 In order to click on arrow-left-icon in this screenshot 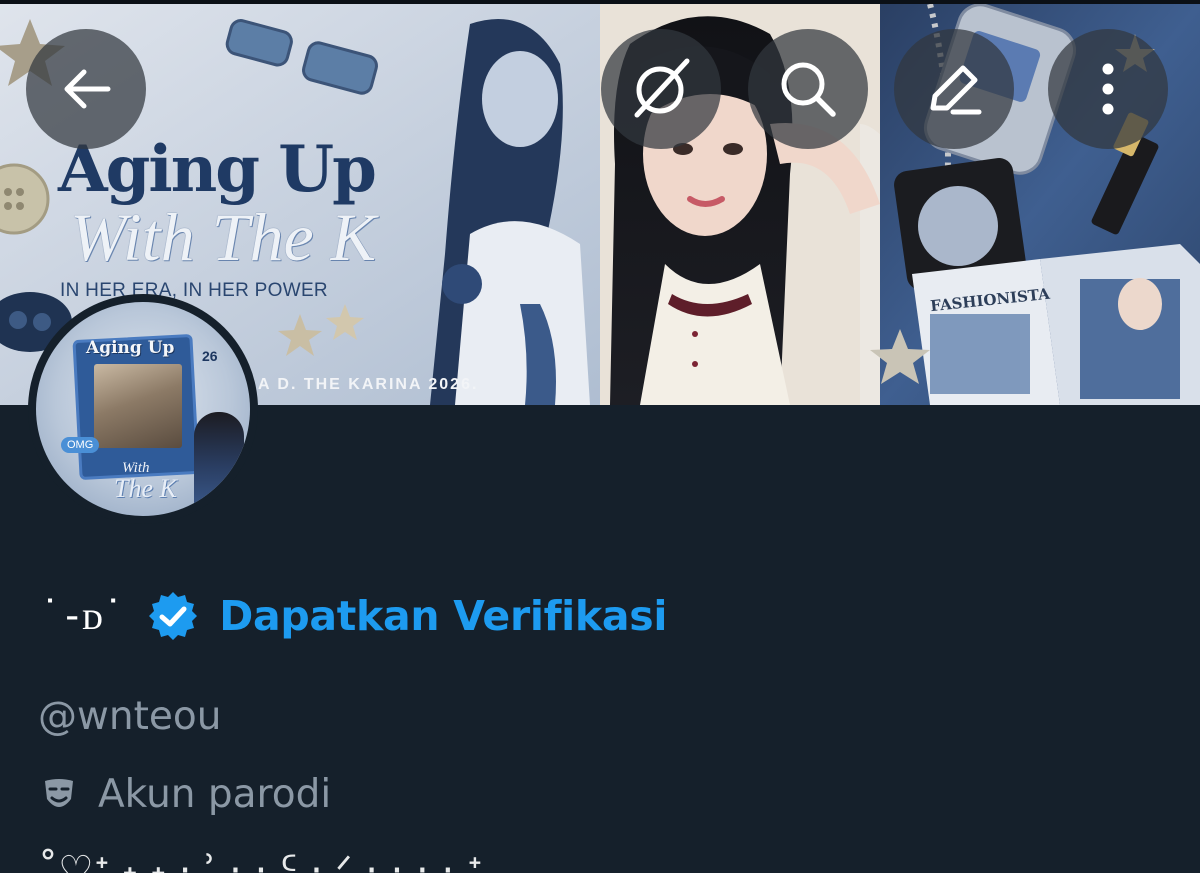, I will do `click(87, 89)`.